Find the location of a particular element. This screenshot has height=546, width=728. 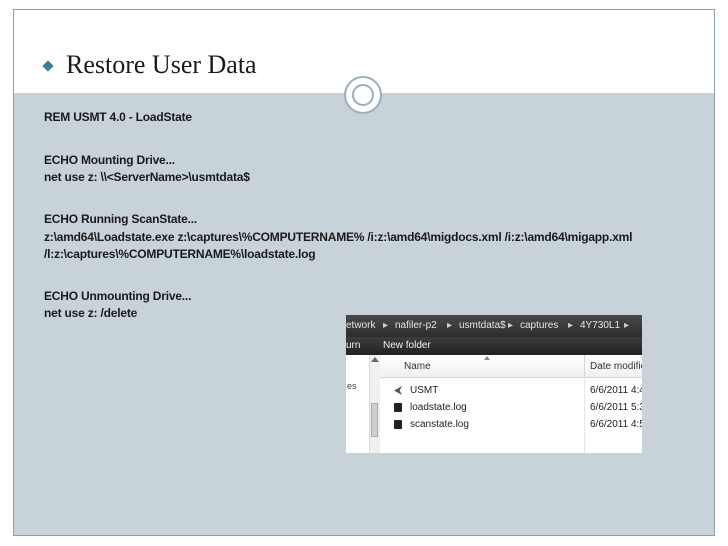

ring-ornament-icon is located at coordinates (363, 95).